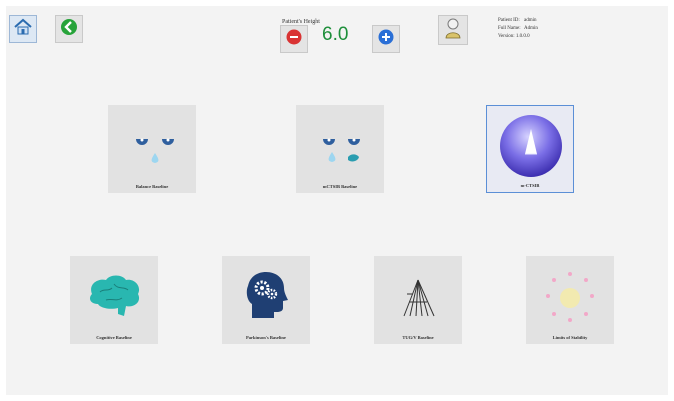 Image resolution: width=674 pixels, height=401 pixels. What do you see at coordinates (506, 36) in the screenshot?
I see `version-label: Version:` at bounding box center [506, 36].